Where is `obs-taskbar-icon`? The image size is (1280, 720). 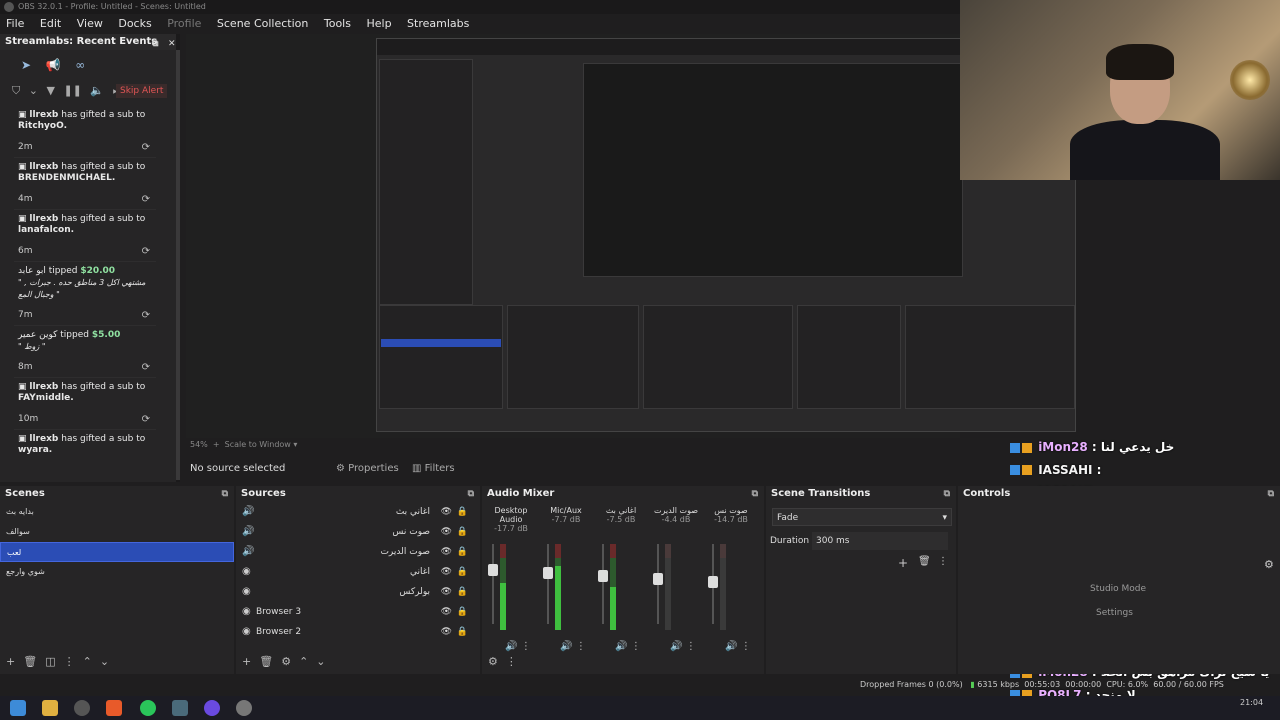 obs-taskbar-icon is located at coordinates (82, 708).